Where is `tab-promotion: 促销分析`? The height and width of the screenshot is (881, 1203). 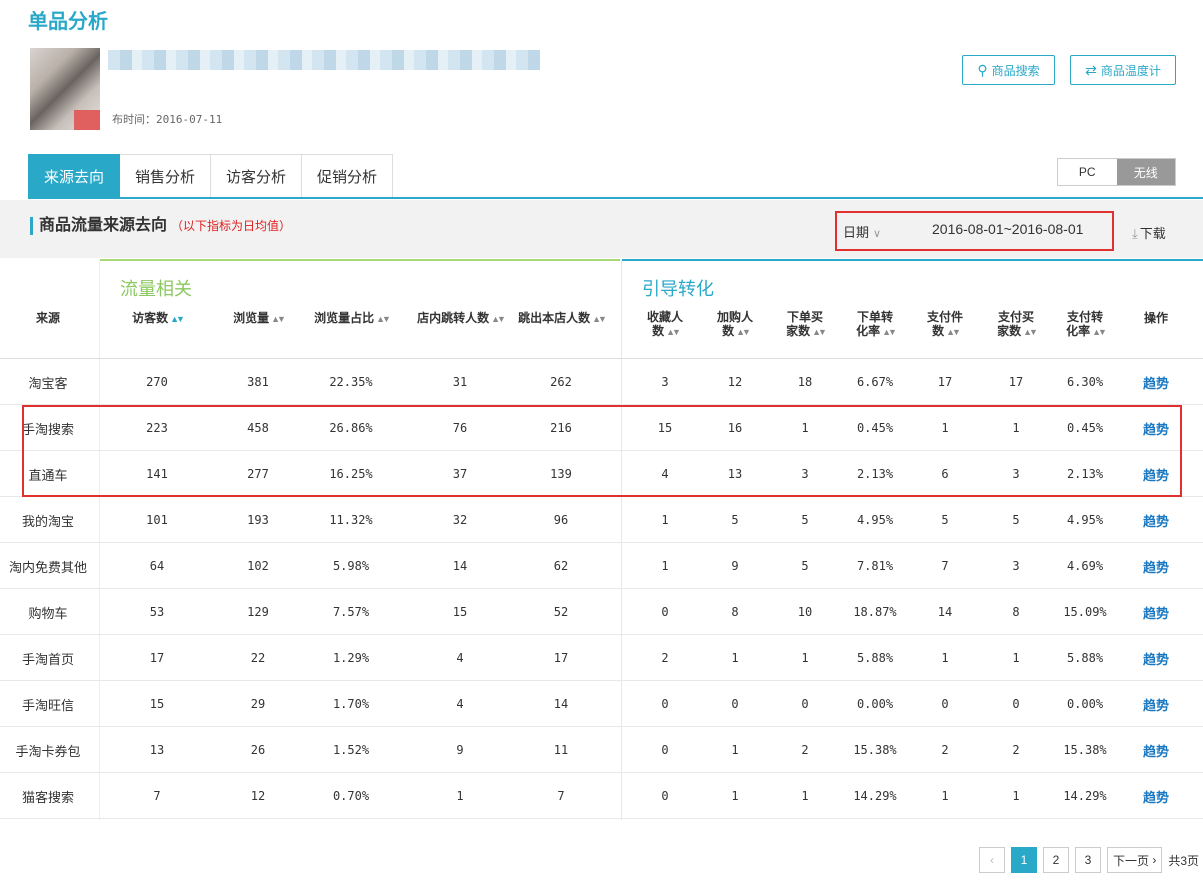
tab-promotion: 促销分析 is located at coordinates (348, 176).